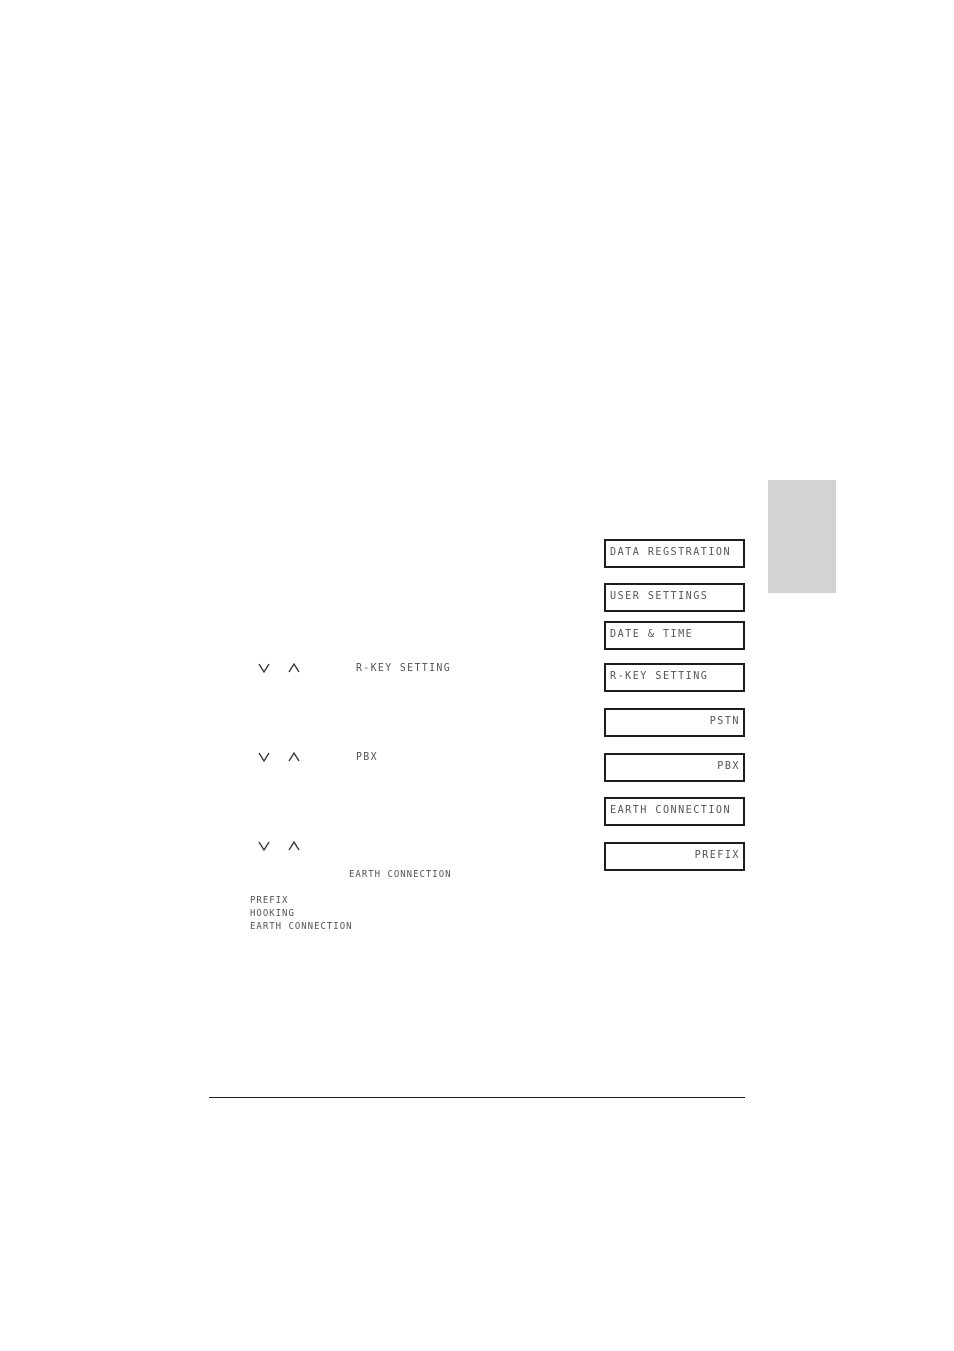 Image resolution: width=954 pixels, height=1351 pixels. Describe the element at coordinates (400, 874) in the screenshot. I see `inline-earth-connection: EARTH CONNECTION` at that location.